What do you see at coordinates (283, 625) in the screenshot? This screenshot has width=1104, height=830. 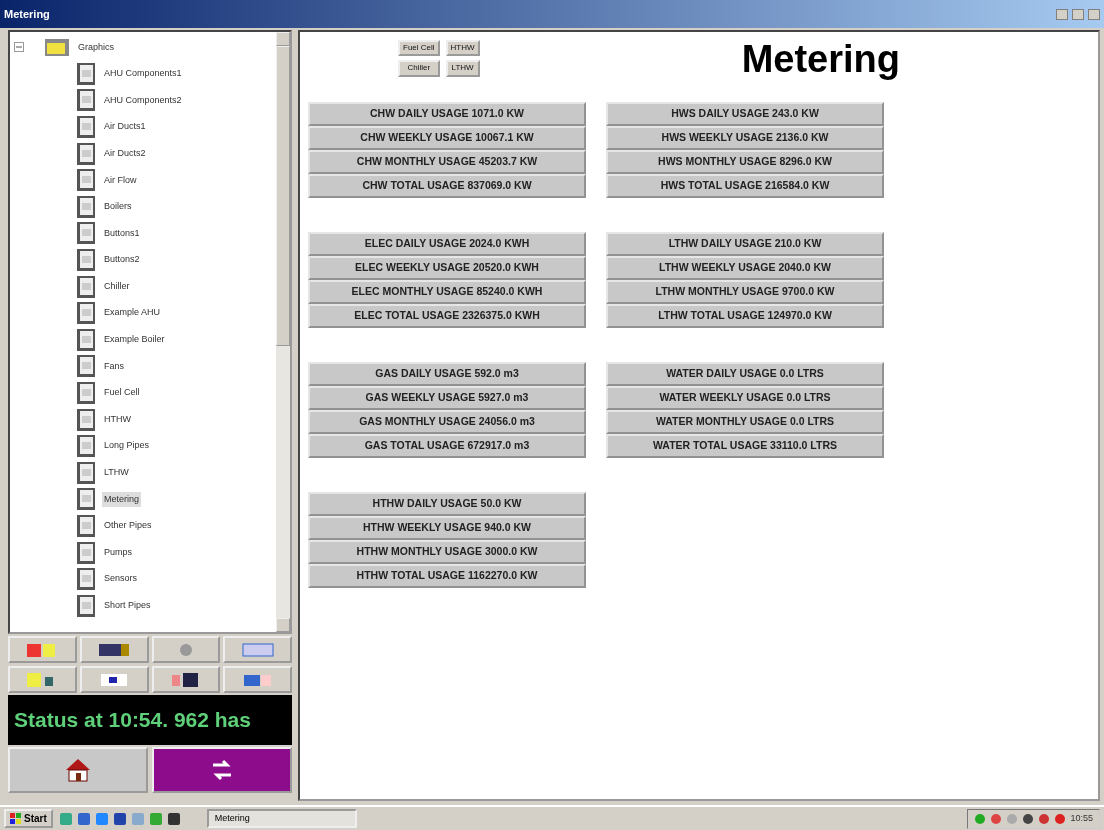 I see `scroll-down-button` at bounding box center [283, 625].